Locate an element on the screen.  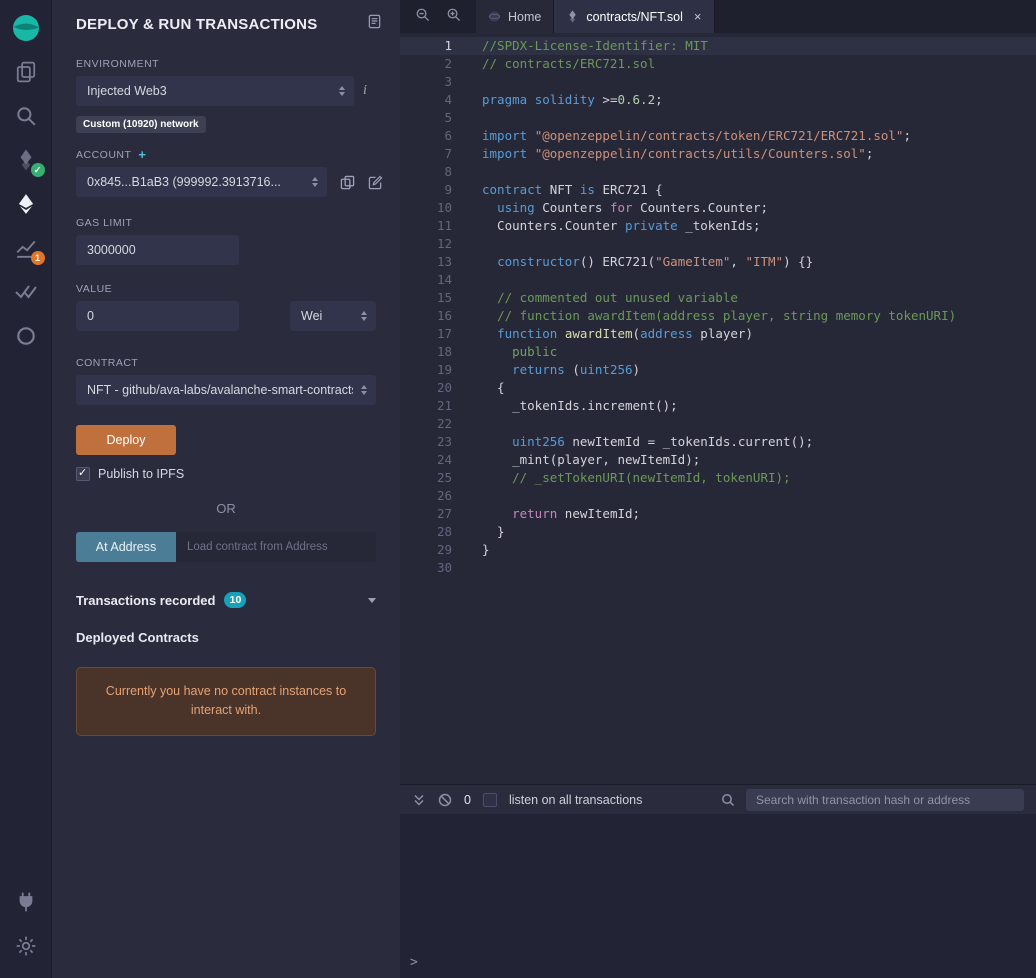
line-number: 22 is located at coordinates (426, 424).